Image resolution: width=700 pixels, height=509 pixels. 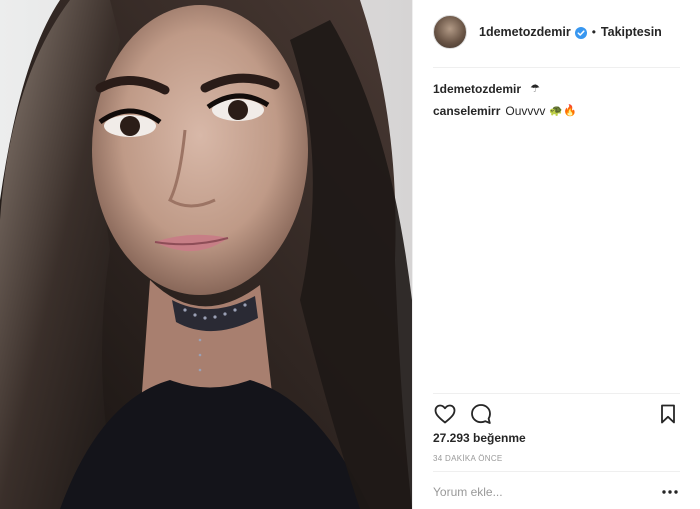 I want to click on comment-list: 1demetozdemir ☂ canselemirr Ouvvvv 🐢🔥, so click(x=556, y=100).